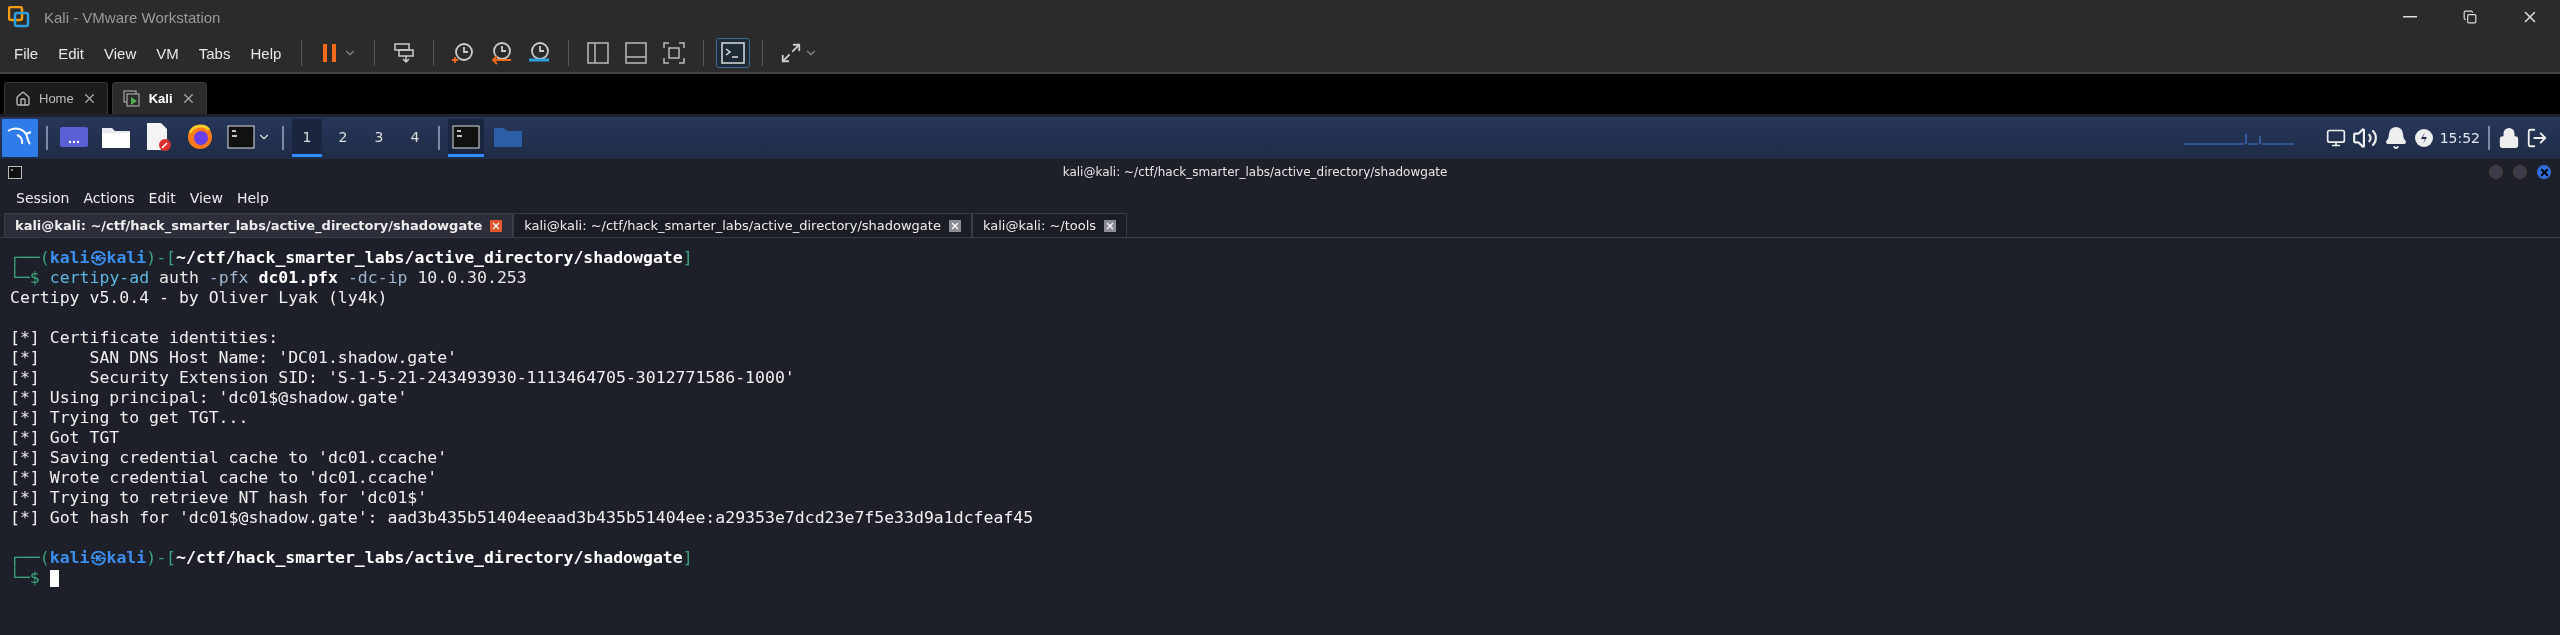  I want to click on home-icon, so click(23, 98).